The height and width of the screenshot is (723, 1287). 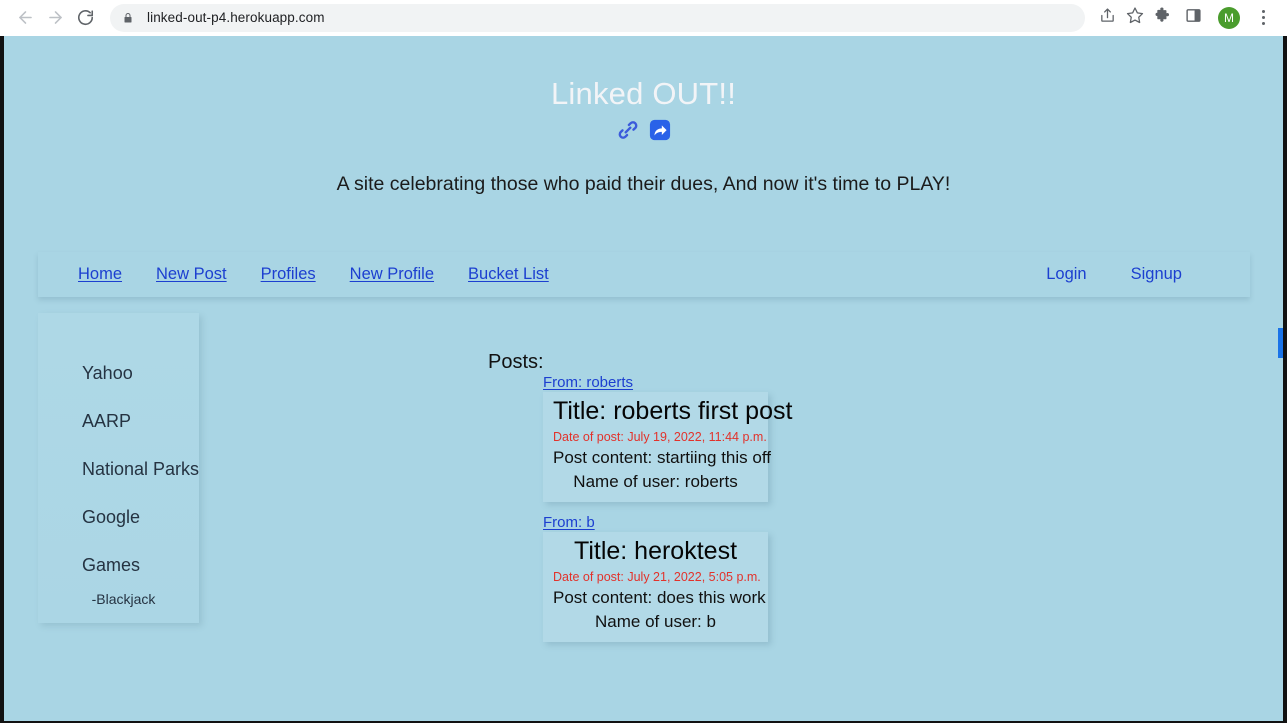 What do you see at coordinates (191, 274) in the screenshot?
I see `nav-link-new-post: New Post` at bounding box center [191, 274].